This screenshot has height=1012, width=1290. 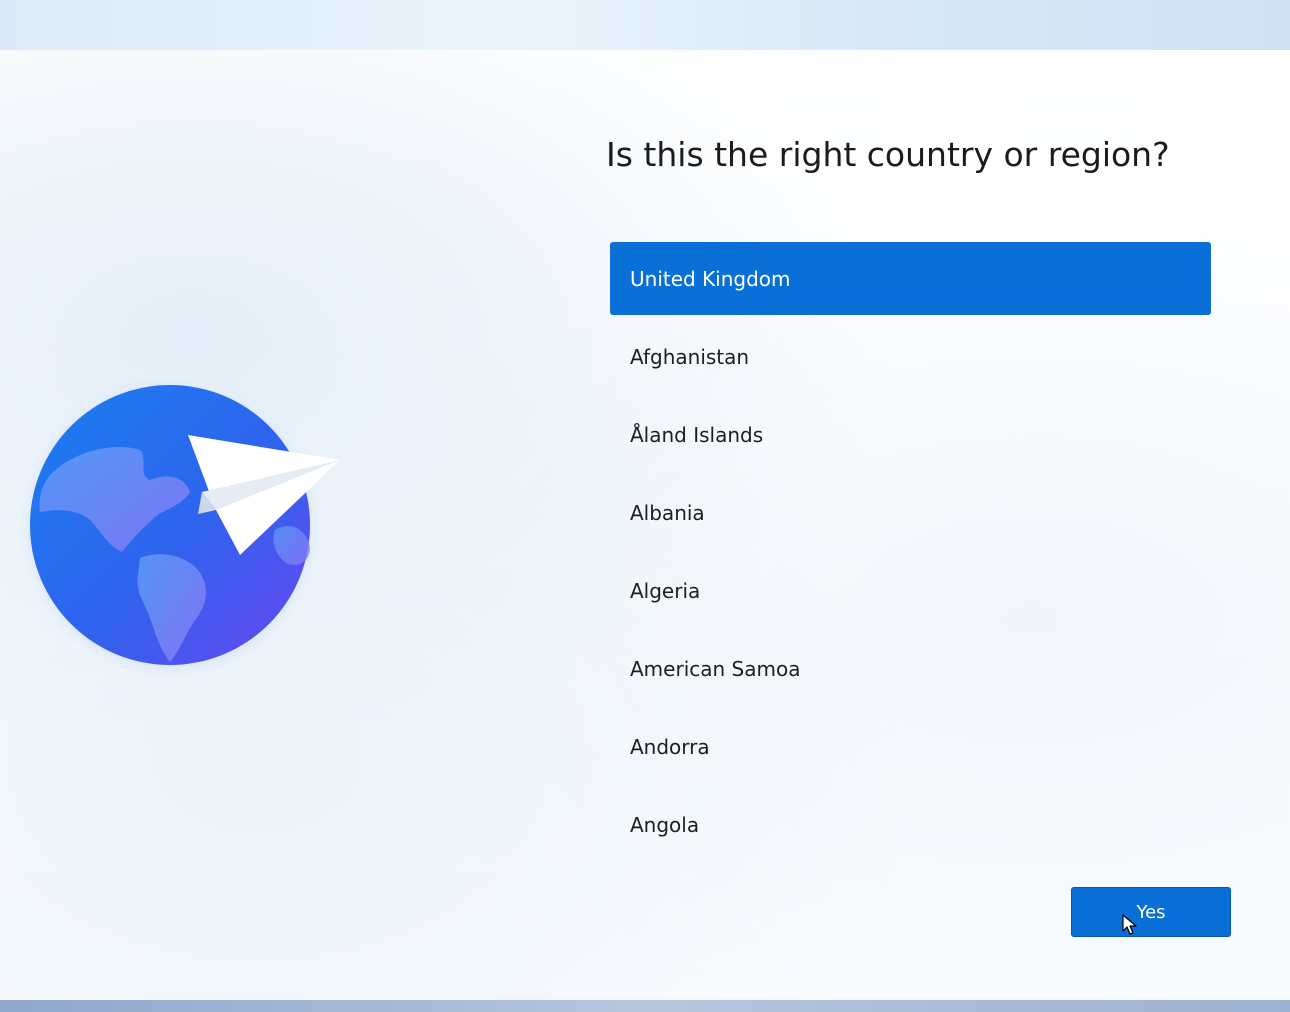 What do you see at coordinates (910, 434) in the screenshot?
I see `country-item-aland-islands: Åland Islands` at bounding box center [910, 434].